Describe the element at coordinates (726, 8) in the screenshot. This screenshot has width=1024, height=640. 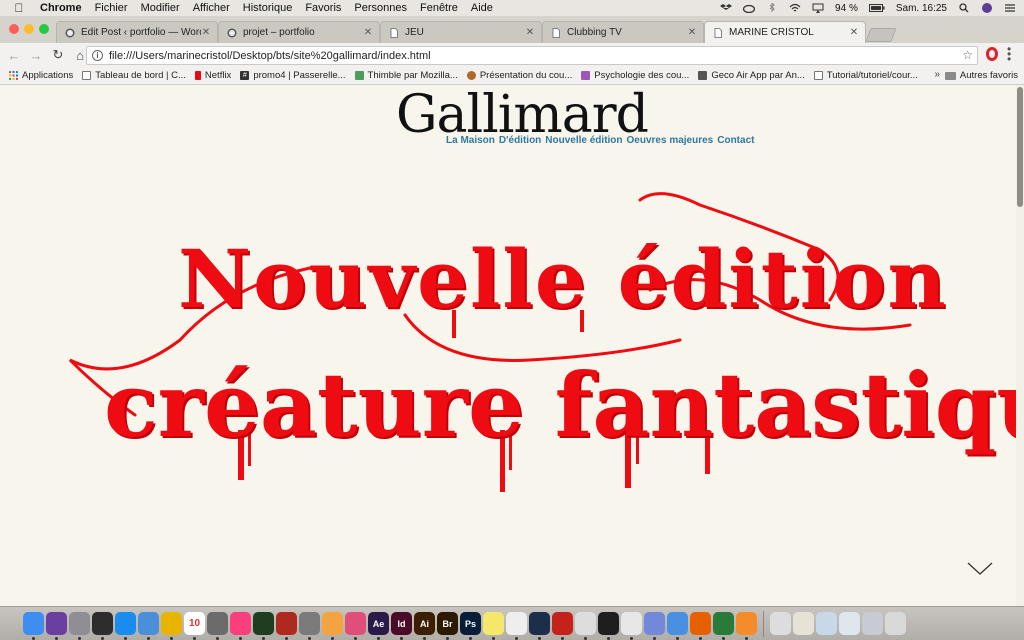
I see `dropbox-icon` at that location.